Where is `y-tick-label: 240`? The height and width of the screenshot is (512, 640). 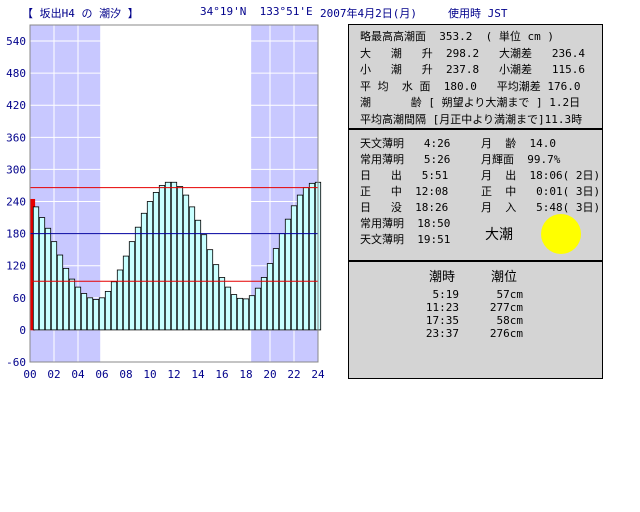 y-tick-label: 240 is located at coordinates (16, 202).